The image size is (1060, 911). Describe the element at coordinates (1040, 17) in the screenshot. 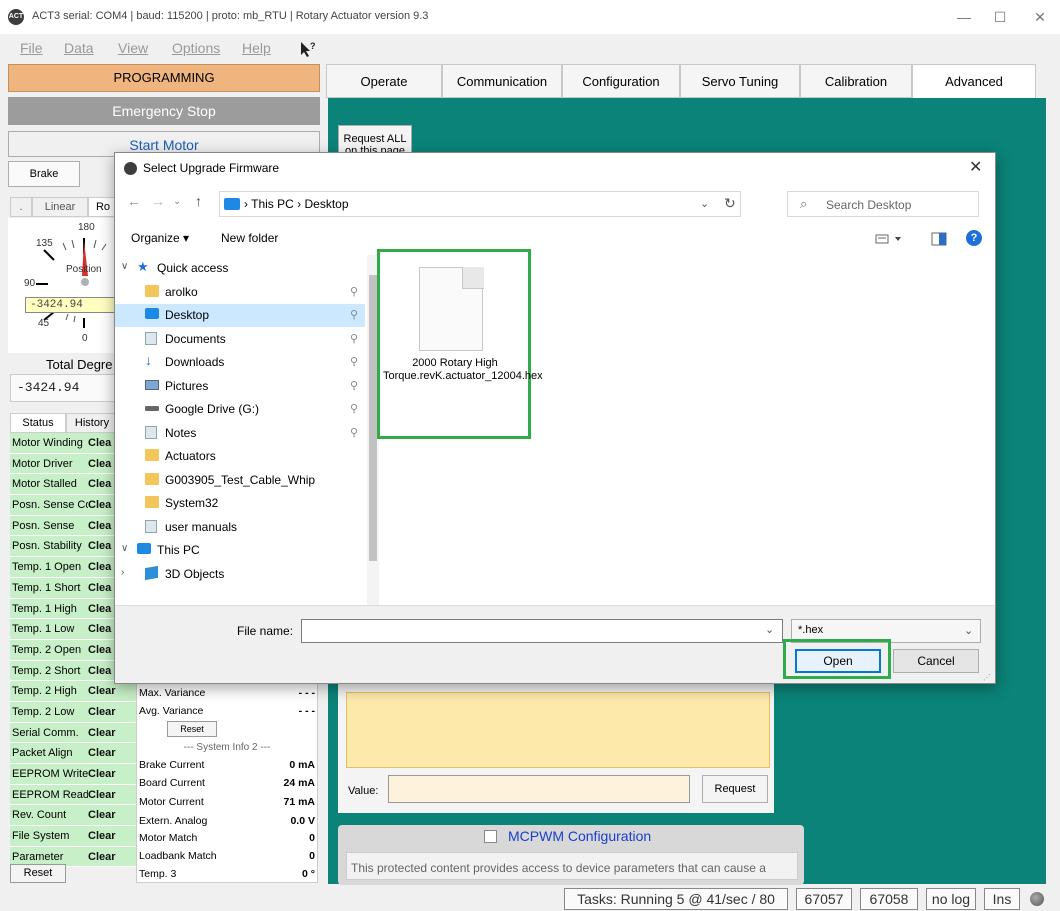

I see `close-button: ✕` at that location.